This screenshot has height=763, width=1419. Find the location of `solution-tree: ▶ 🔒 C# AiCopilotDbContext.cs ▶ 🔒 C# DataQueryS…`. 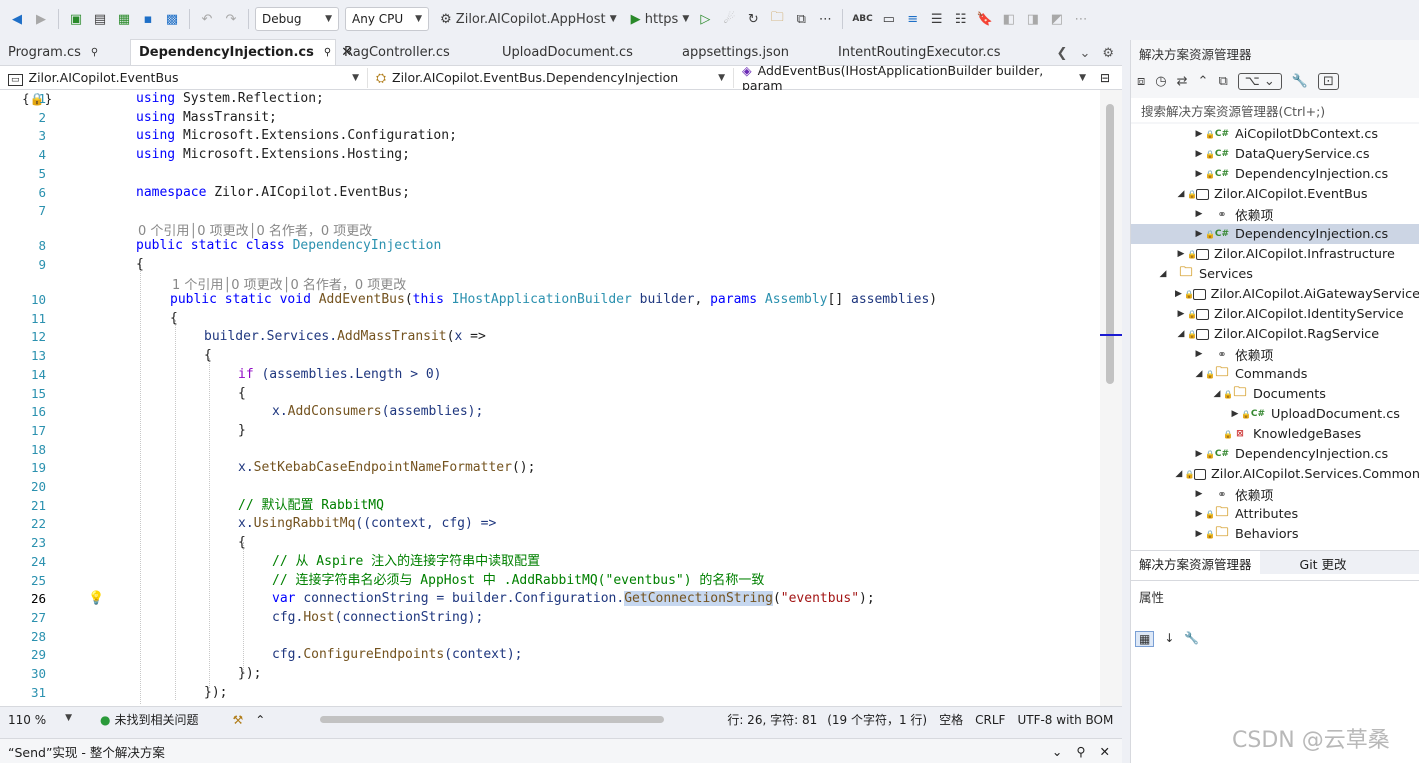

solution-tree: ▶ 🔒 C# AiCopilotDbContext.cs ▶ 🔒 C# DataQueryS… is located at coordinates (1275, 355).